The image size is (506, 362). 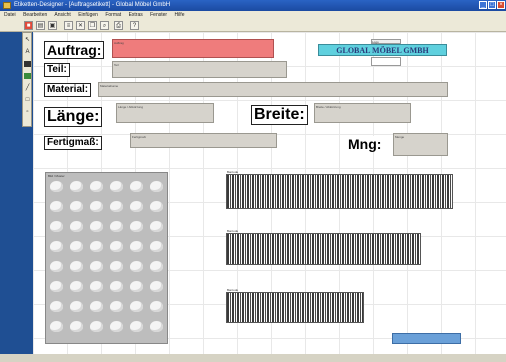 What do you see at coordinates (106, 258) in the screenshot?
I see `pattern-image: Bild / Muster` at bounding box center [106, 258].